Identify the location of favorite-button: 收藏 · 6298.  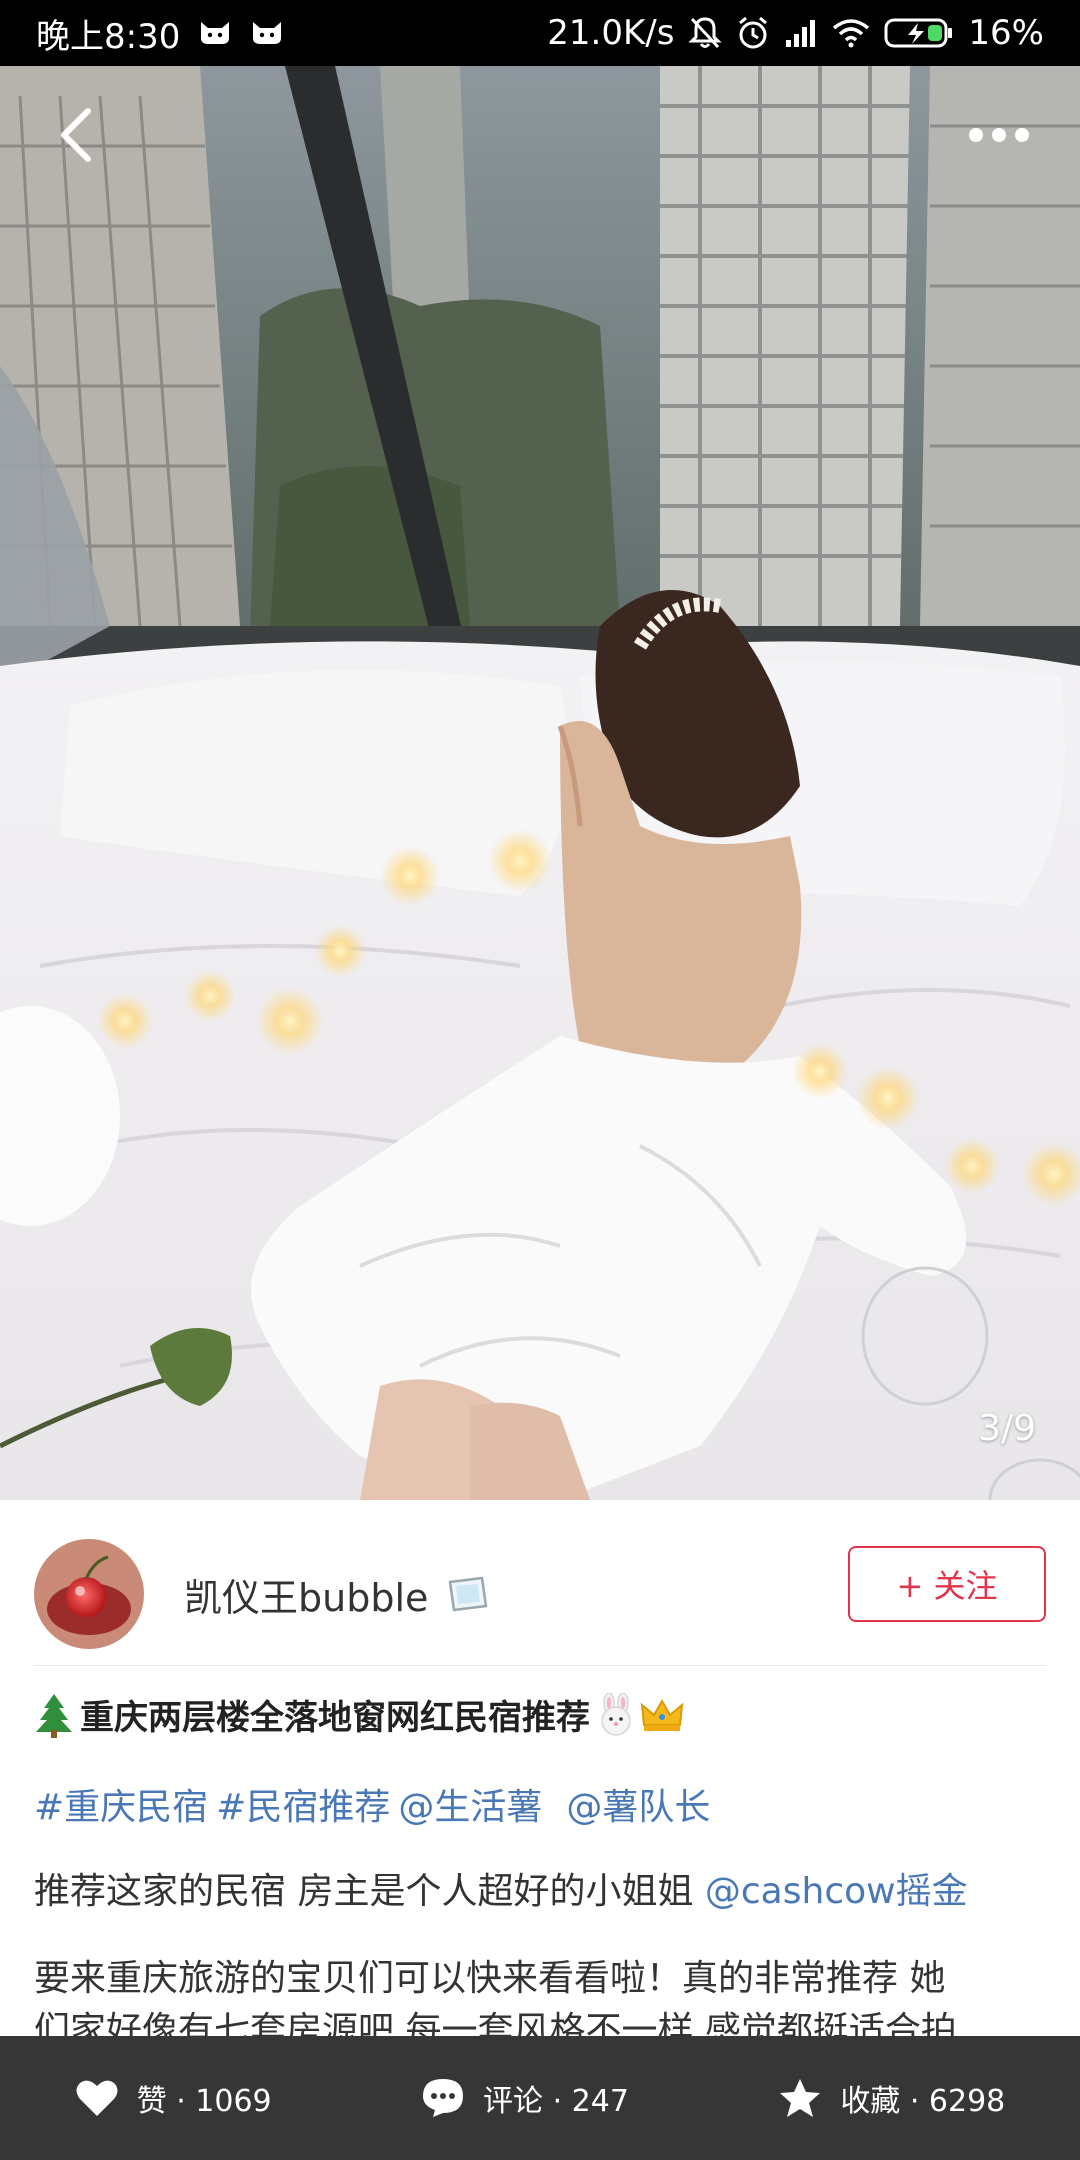
(891, 2098).